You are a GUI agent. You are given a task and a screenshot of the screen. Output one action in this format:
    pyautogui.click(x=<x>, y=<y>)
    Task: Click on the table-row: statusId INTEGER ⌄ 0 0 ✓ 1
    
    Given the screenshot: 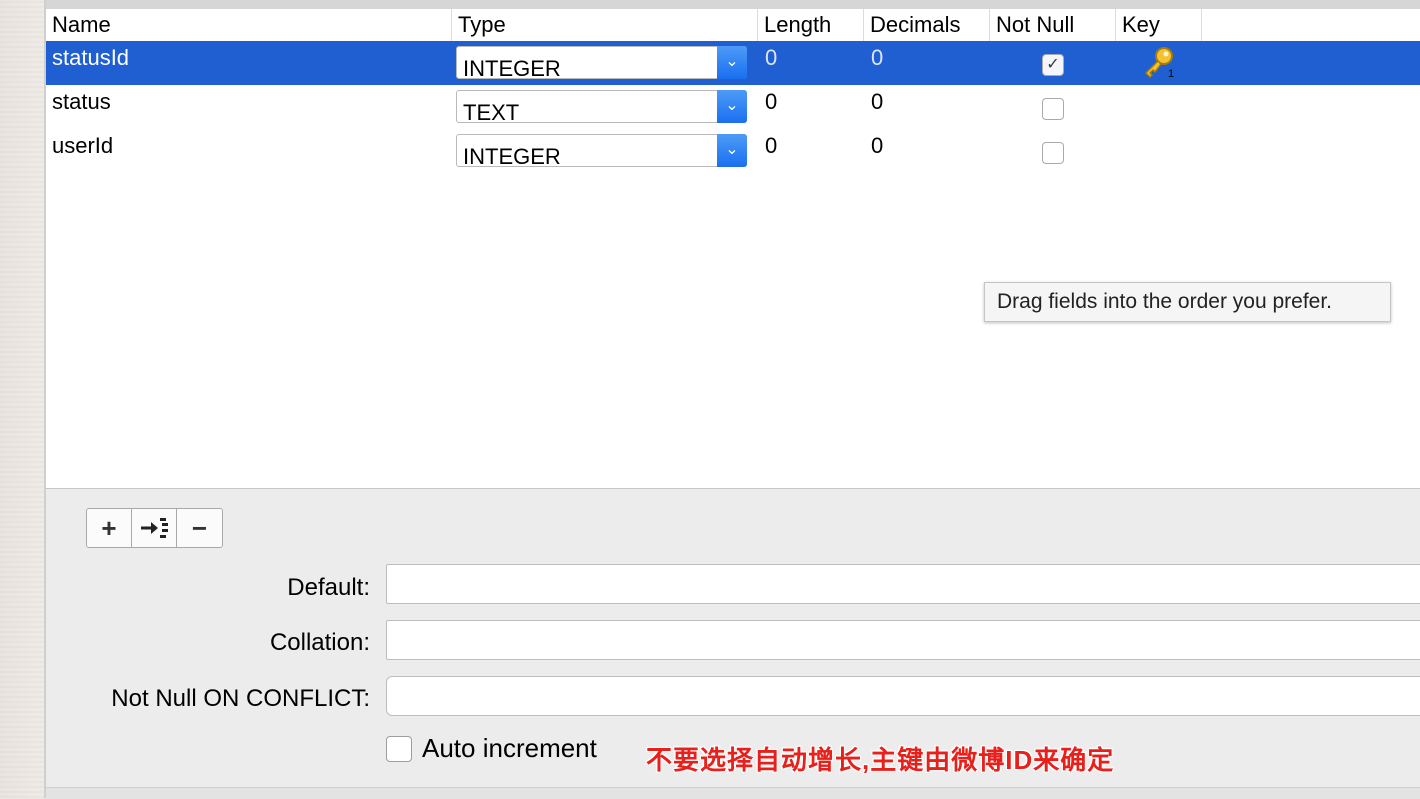 What is the action you would take?
    pyautogui.click(x=733, y=63)
    